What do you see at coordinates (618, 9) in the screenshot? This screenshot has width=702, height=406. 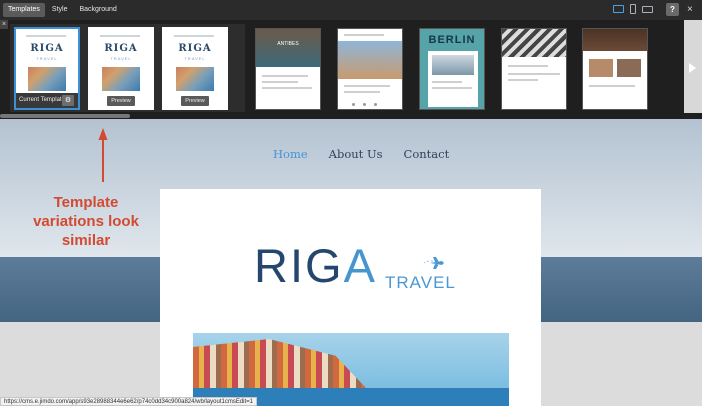 I see `desktop-icon` at bounding box center [618, 9].